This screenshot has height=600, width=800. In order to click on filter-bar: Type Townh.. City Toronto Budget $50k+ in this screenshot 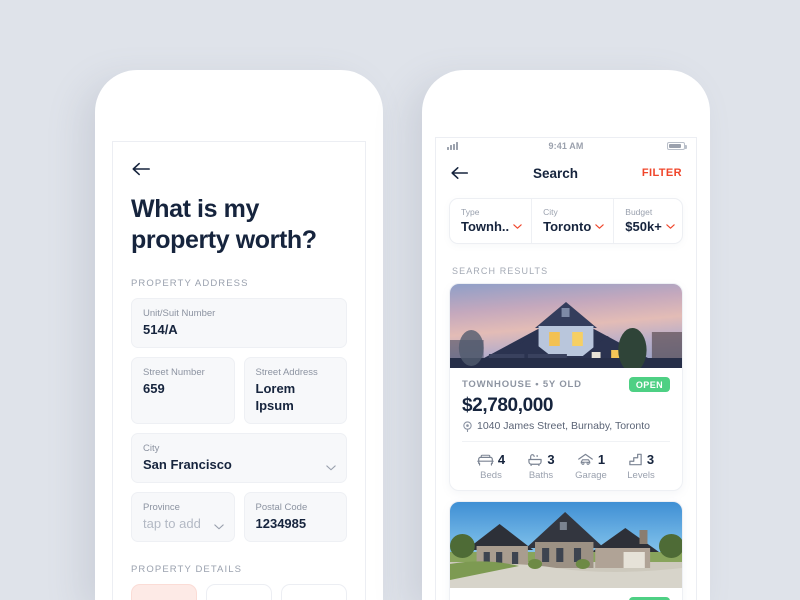, I will do `click(566, 221)`.